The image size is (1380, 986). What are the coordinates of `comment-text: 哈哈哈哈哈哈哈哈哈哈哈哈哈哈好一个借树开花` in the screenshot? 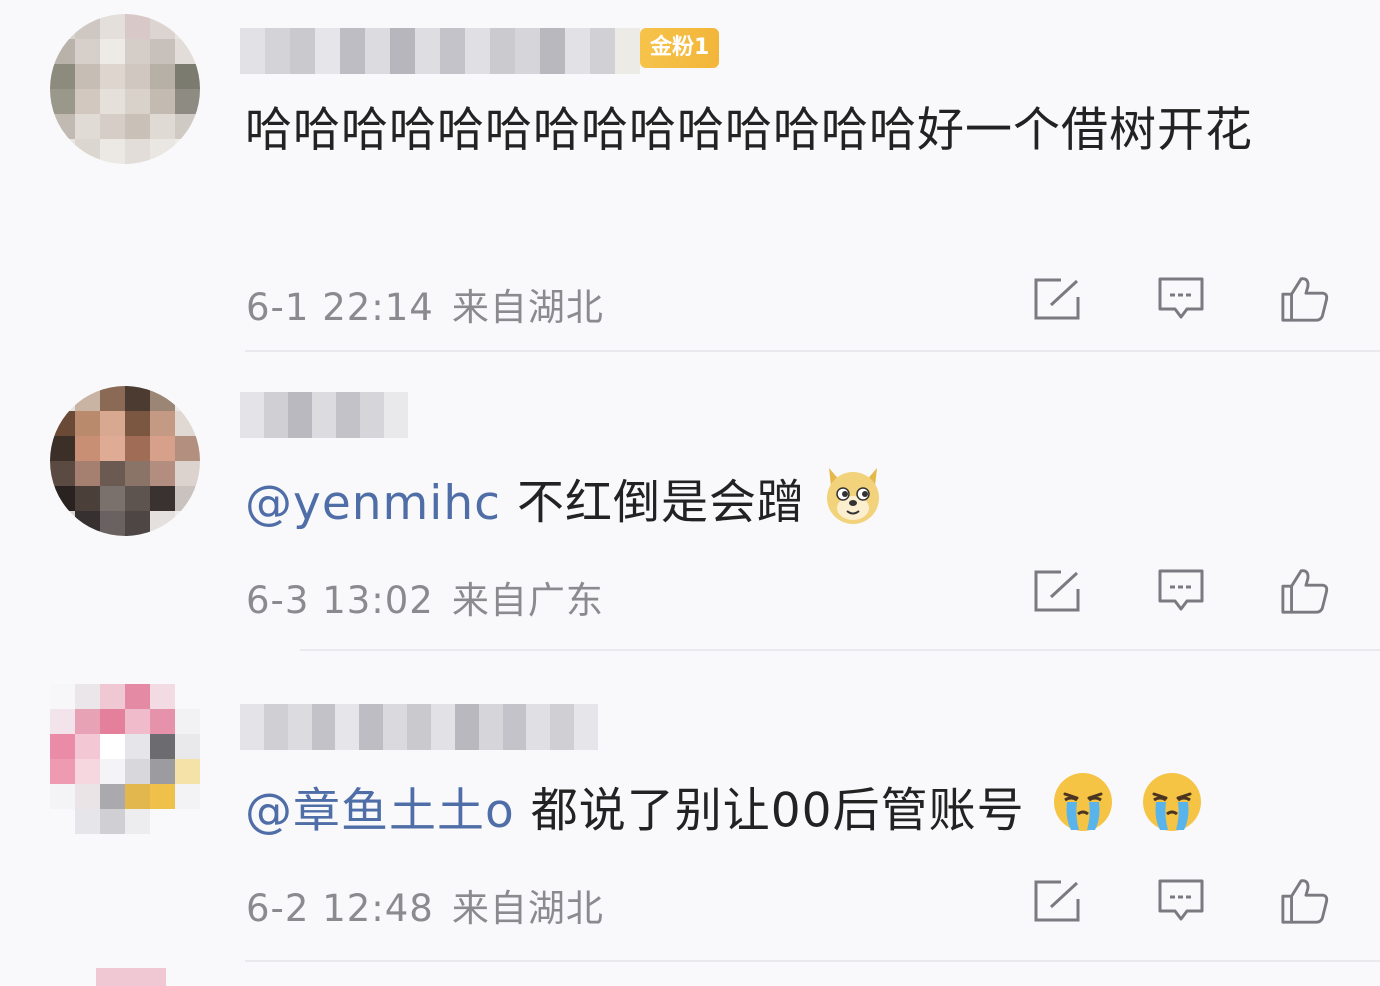 It's located at (787, 131).